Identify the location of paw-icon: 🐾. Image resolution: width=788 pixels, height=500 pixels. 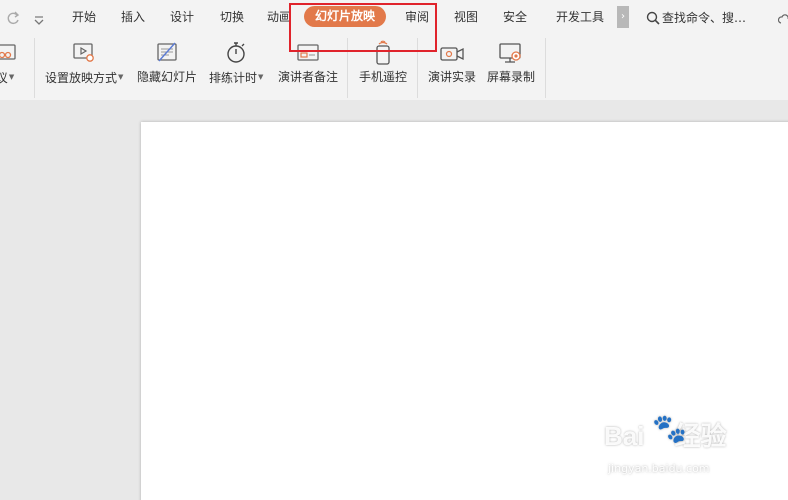
(669, 428).